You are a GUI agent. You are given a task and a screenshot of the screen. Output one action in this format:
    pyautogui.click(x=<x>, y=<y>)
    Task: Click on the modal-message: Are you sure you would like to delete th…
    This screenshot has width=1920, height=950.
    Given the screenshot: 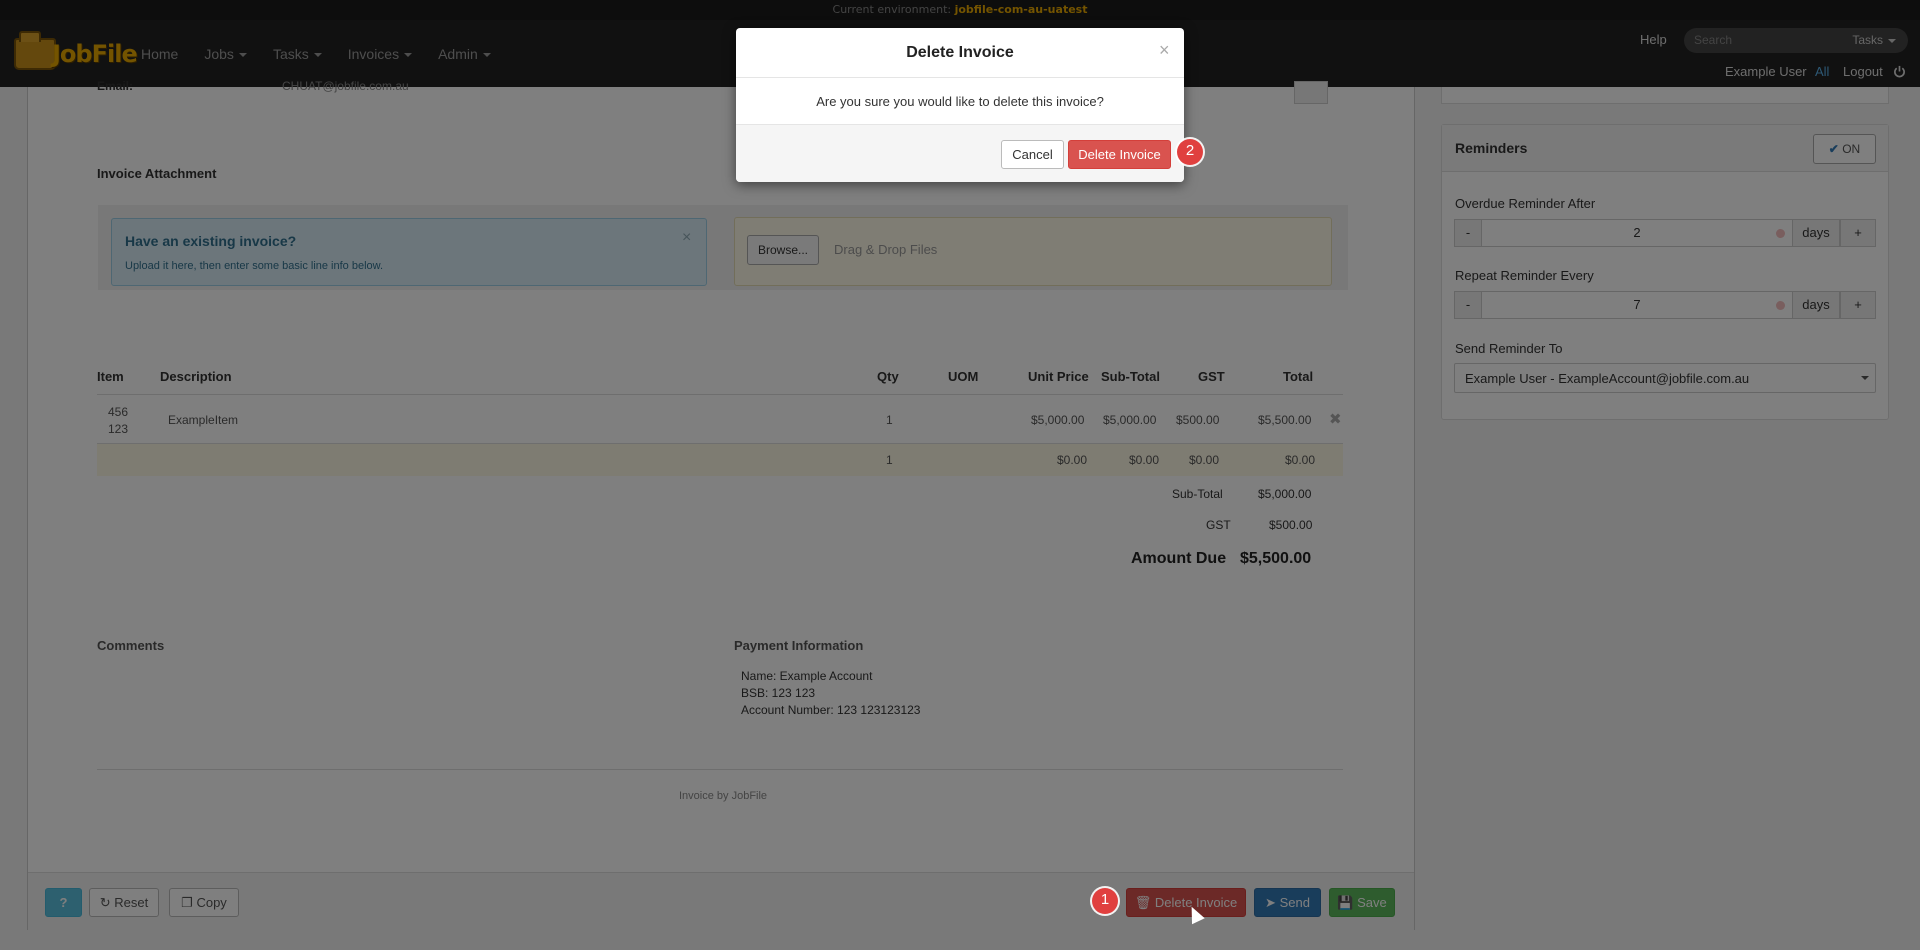 What is the action you would take?
    pyautogui.click(x=960, y=101)
    